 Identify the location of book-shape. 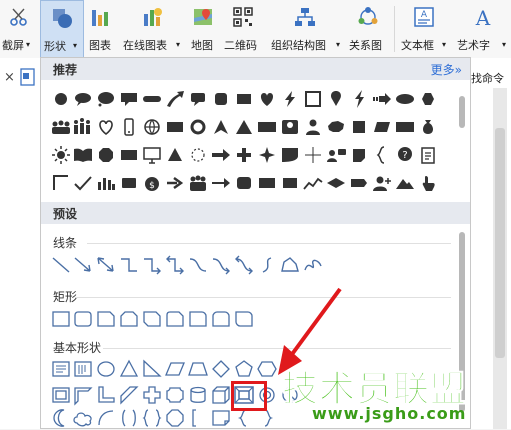
(83, 155).